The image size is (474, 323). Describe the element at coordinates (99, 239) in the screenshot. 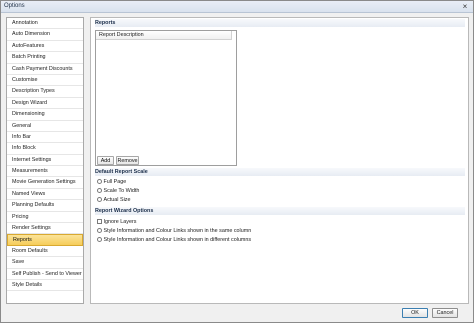

I see `different-columns-radio` at that location.